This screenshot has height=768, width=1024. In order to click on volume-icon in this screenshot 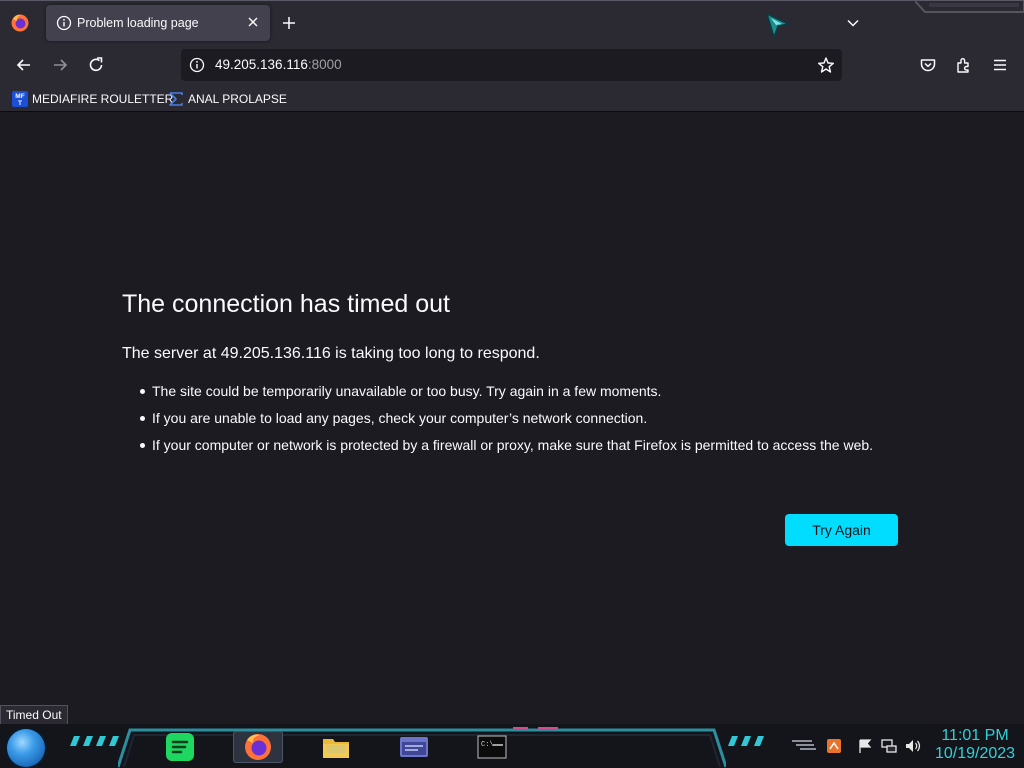, I will do `click(913, 746)`.